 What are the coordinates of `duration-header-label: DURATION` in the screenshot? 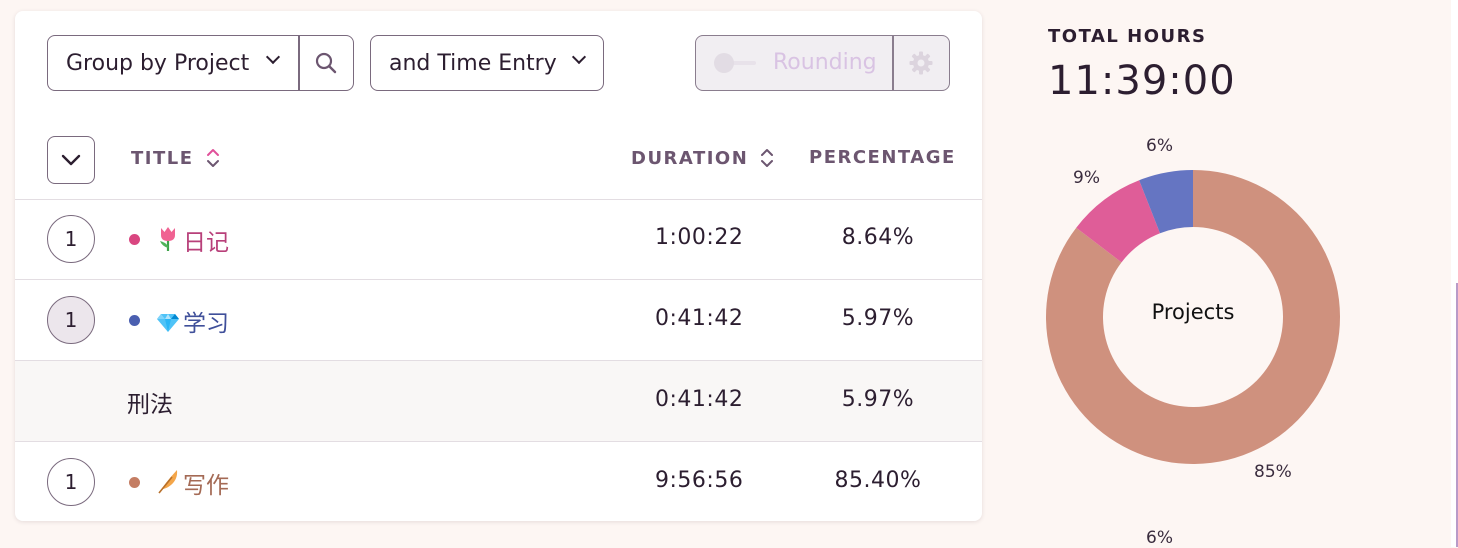 It's located at (690, 158).